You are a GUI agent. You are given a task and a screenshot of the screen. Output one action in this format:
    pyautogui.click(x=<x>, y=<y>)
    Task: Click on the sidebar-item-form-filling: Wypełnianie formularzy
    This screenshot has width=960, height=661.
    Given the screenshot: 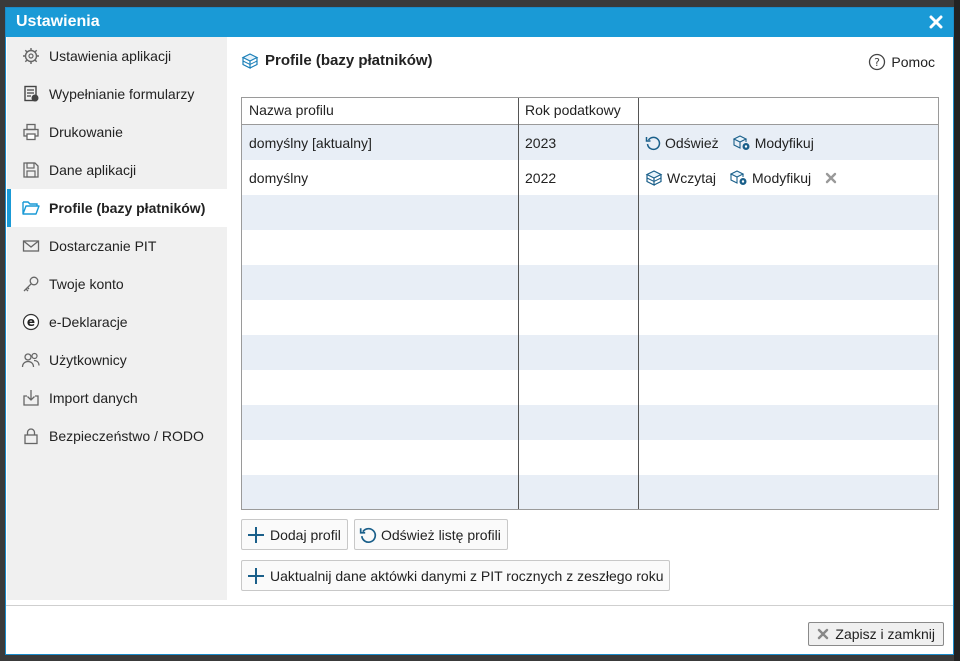 What is the action you would take?
    pyautogui.click(x=117, y=94)
    